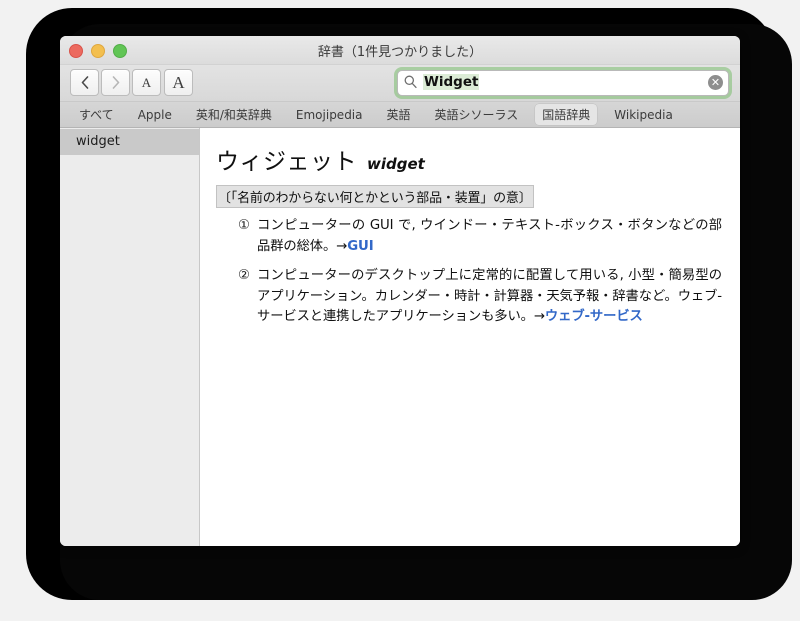  Describe the element at coordinates (286, 162) in the screenshot. I see `headword: ウィジェット` at that location.